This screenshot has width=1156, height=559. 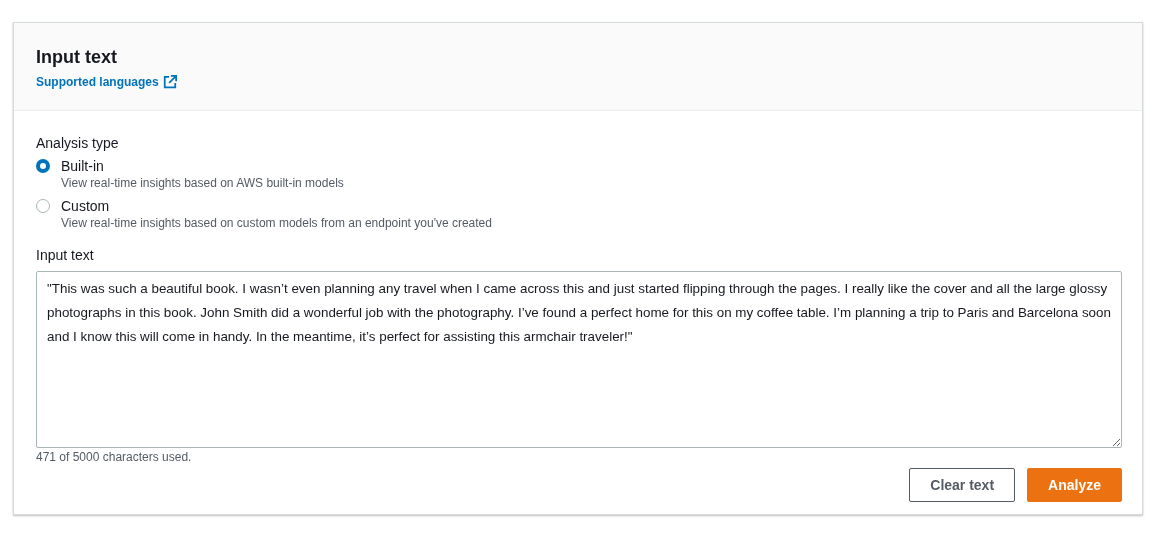 I want to click on supported-languages-link: Supported languages, so click(x=106, y=82).